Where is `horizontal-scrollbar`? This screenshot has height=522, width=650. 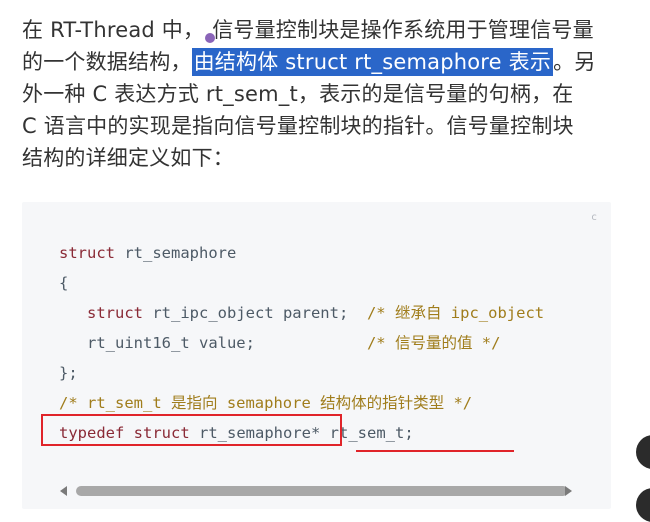 horizontal-scrollbar is located at coordinates (316, 491).